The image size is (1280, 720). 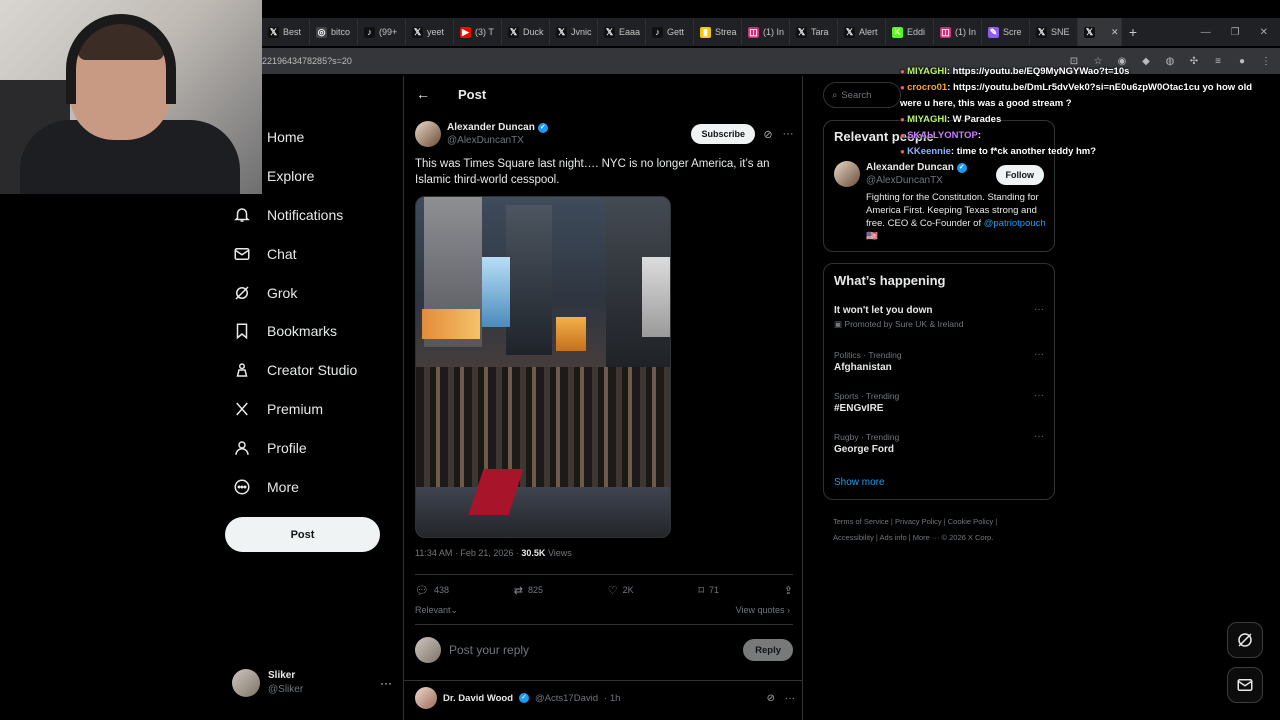 I want to click on reply-sort-dropdown: Relevant⌄, so click(x=436, y=610).